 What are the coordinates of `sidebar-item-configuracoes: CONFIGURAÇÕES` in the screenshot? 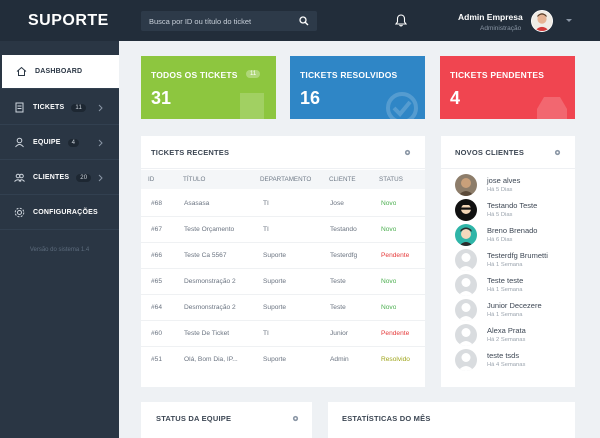 It's located at (59, 213).